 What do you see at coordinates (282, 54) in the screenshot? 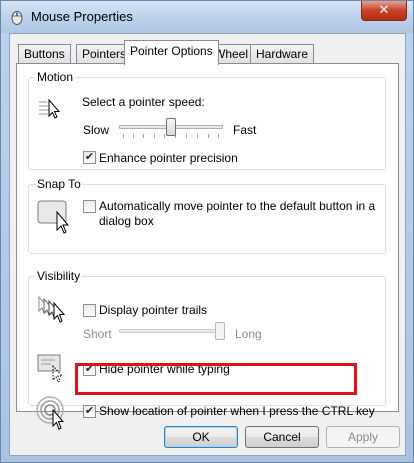
I see `tab-hardware: Hardware` at bounding box center [282, 54].